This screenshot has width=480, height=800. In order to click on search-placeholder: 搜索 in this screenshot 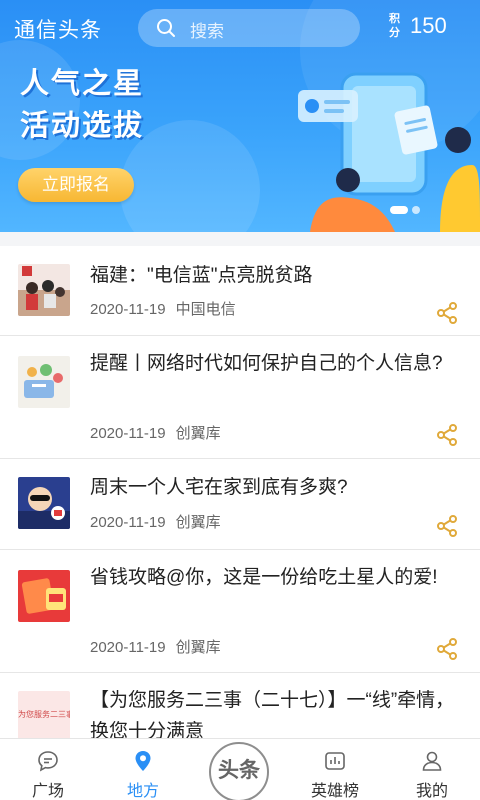, I will do `click(207, 31)`.